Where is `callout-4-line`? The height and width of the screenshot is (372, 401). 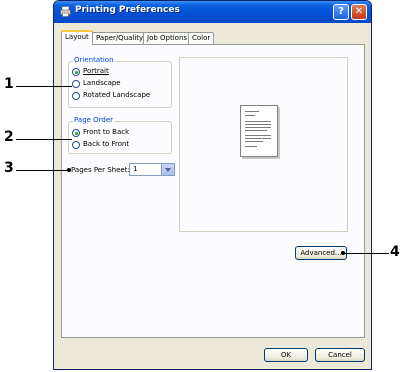 callout-4-line is located at coordinates (366, 253).